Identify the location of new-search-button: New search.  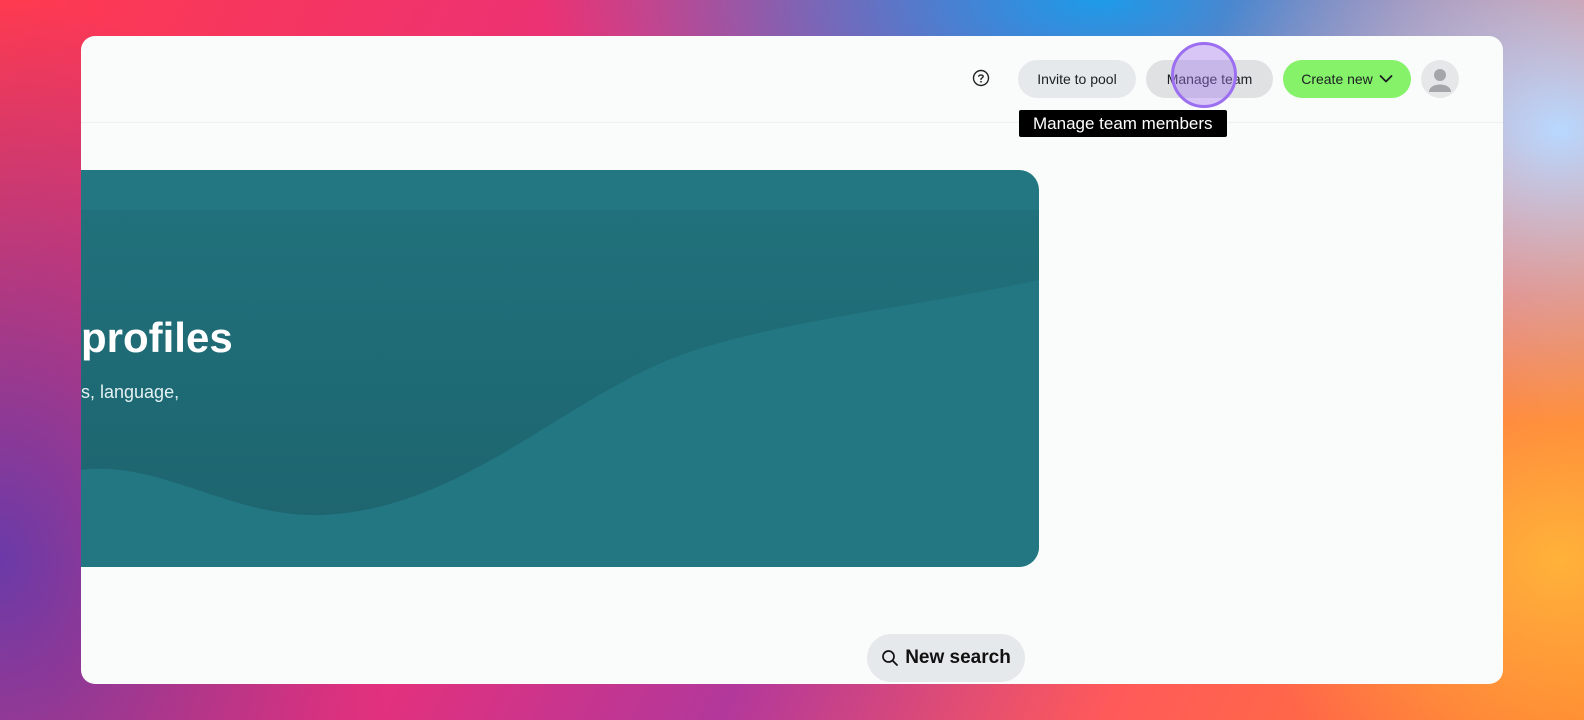
(946, 658).